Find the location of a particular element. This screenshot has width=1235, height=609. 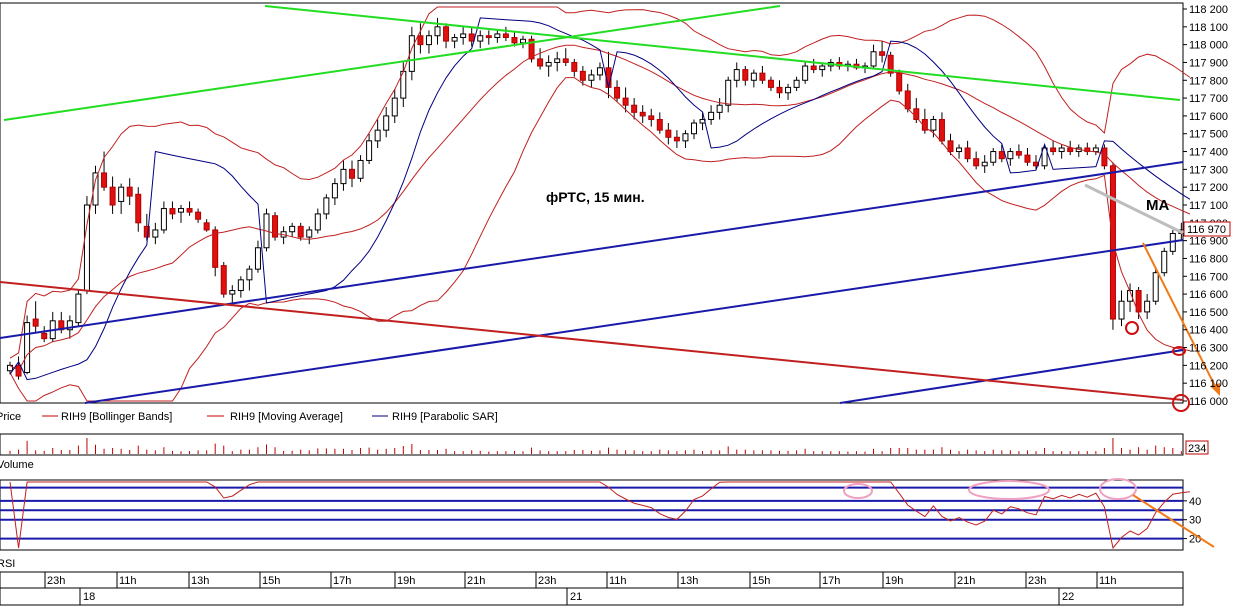

price-tick-label: 117 500 is located at coordinates (1208, 135).